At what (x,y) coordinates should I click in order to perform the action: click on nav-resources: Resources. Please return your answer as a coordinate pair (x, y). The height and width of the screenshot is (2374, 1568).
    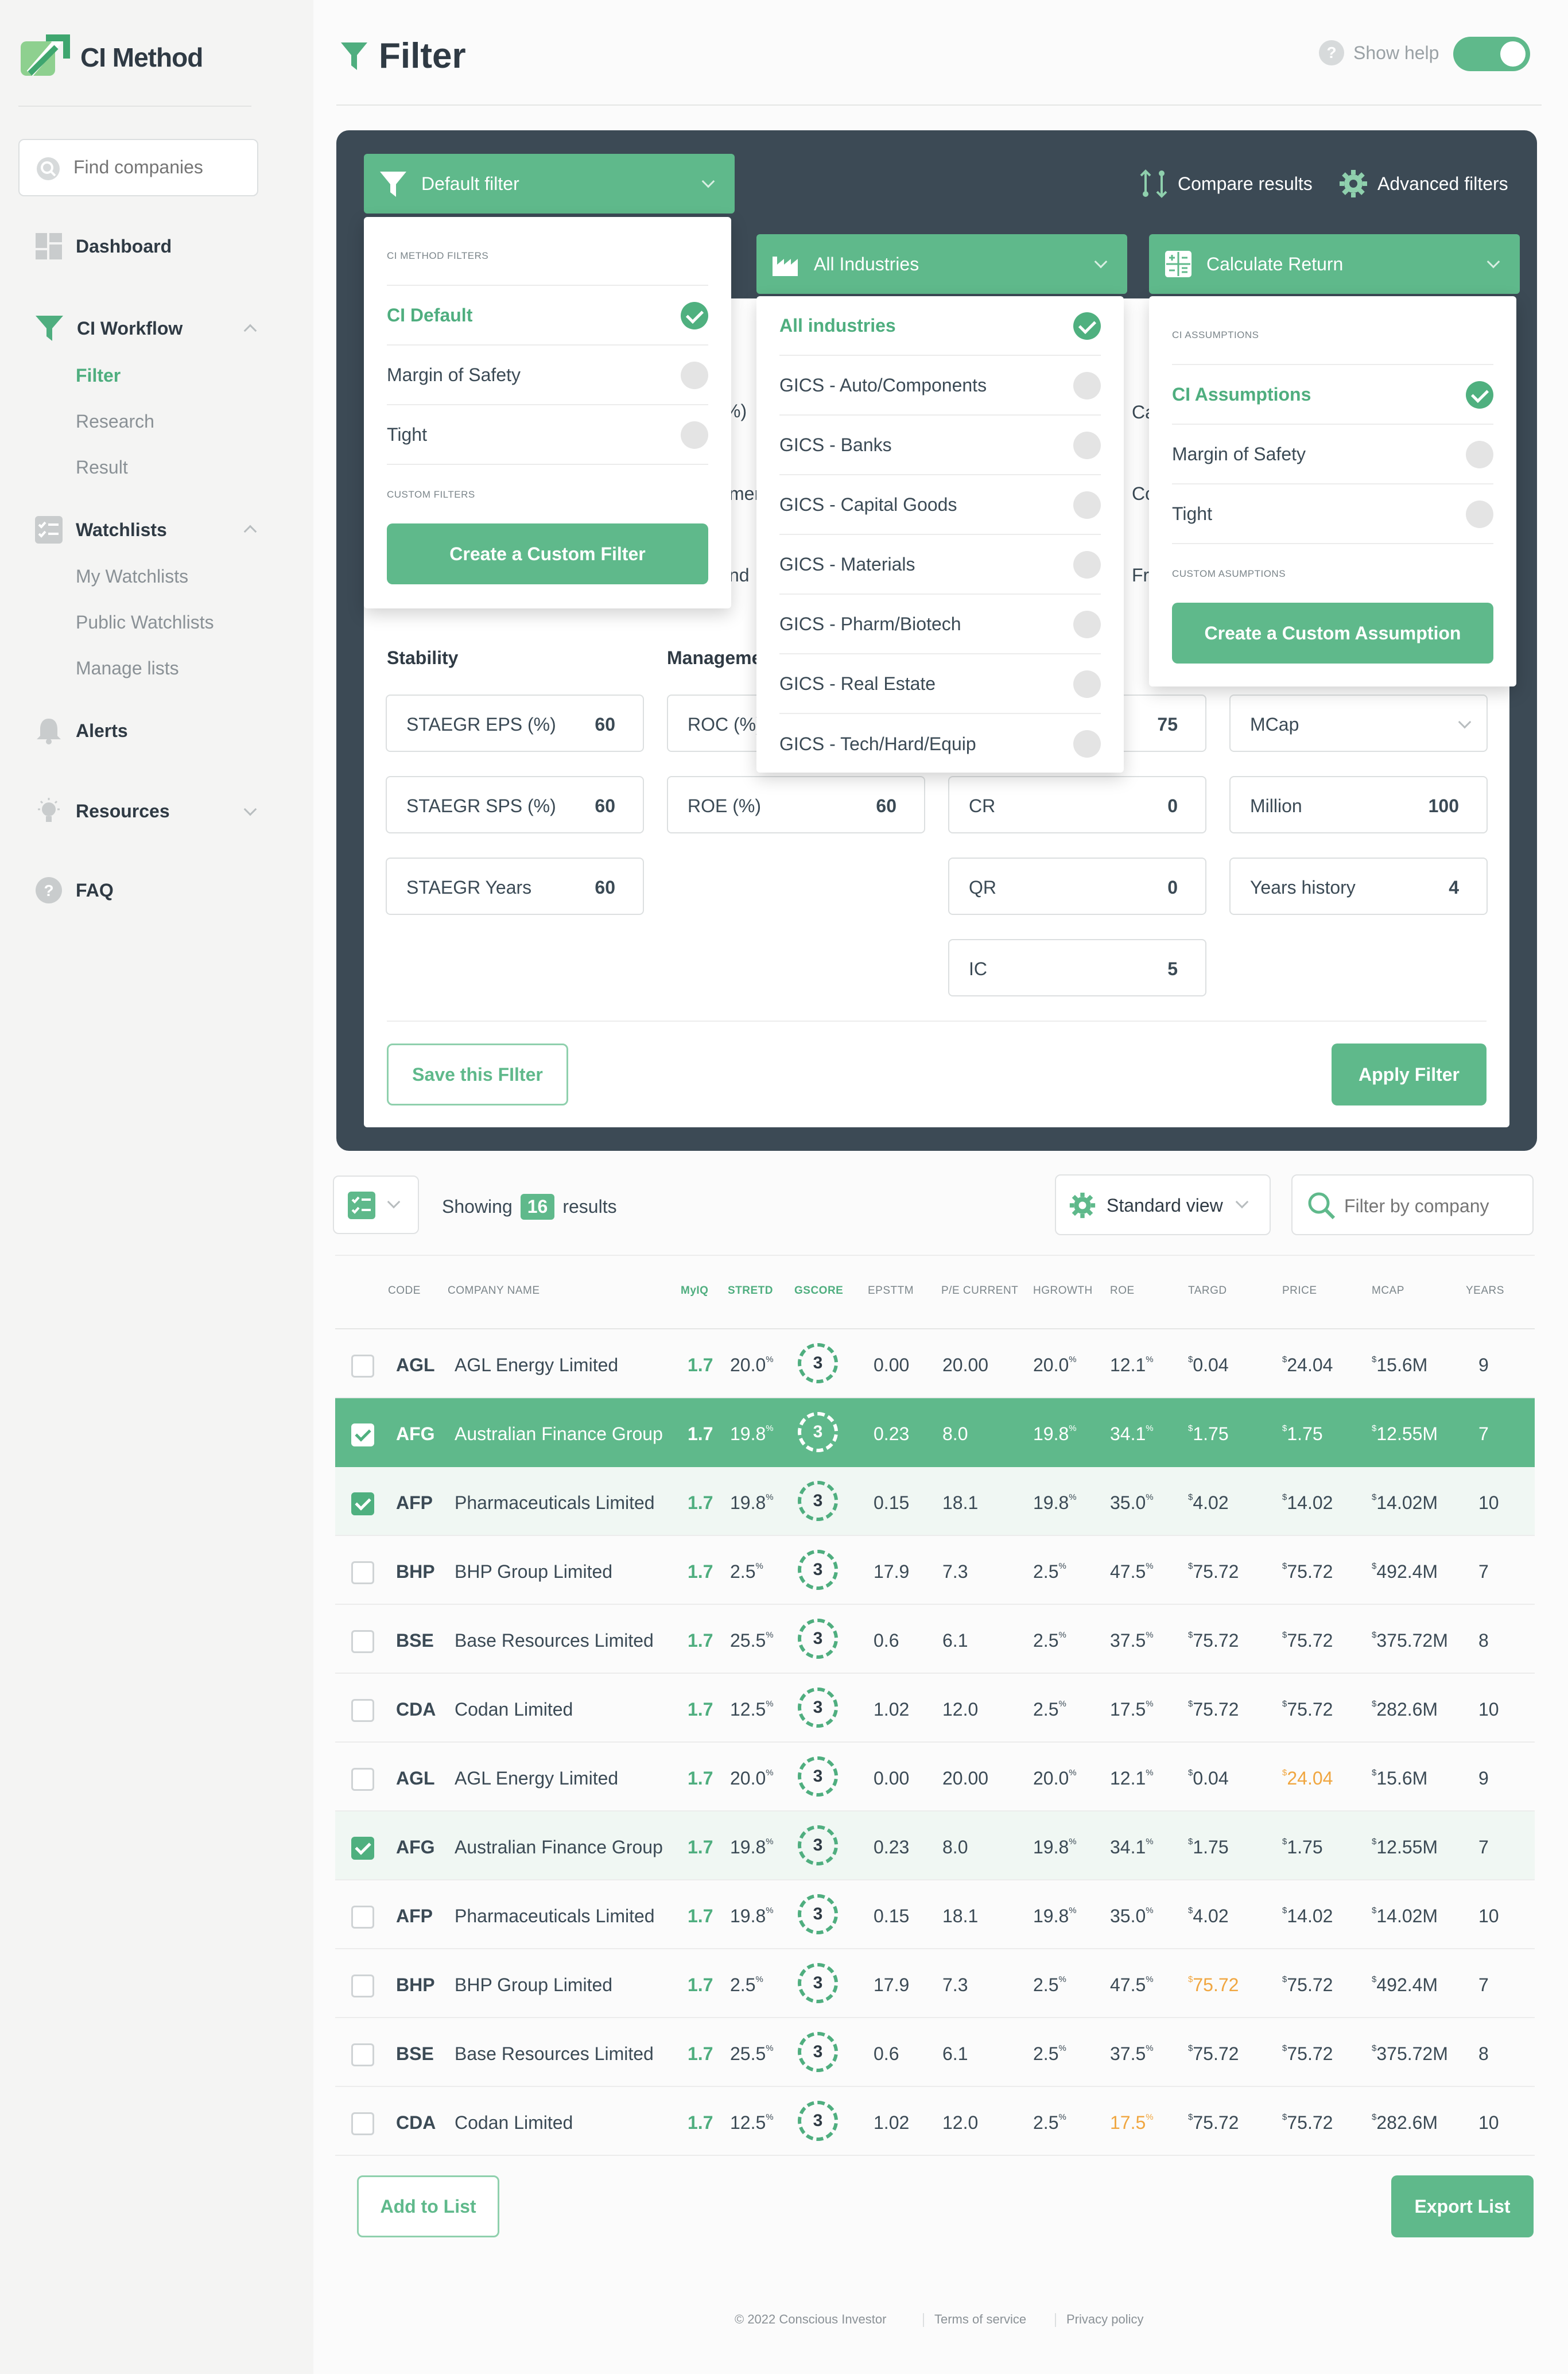
    Looking at the image, I should click on (102, 811).